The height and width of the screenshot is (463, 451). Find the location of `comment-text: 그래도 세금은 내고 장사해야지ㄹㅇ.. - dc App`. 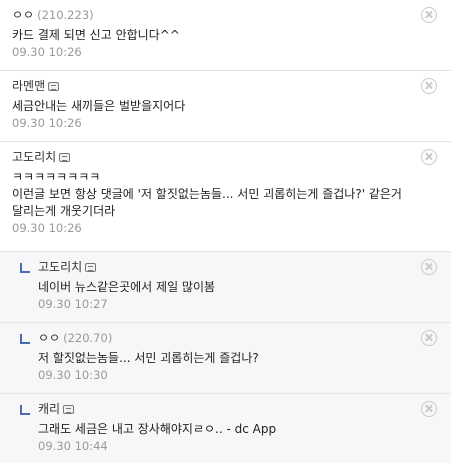

comment-text: 그래도 세금은 내고 장사해야지ㄹㅇ.. - dc App is located at coordinates (157, 429).